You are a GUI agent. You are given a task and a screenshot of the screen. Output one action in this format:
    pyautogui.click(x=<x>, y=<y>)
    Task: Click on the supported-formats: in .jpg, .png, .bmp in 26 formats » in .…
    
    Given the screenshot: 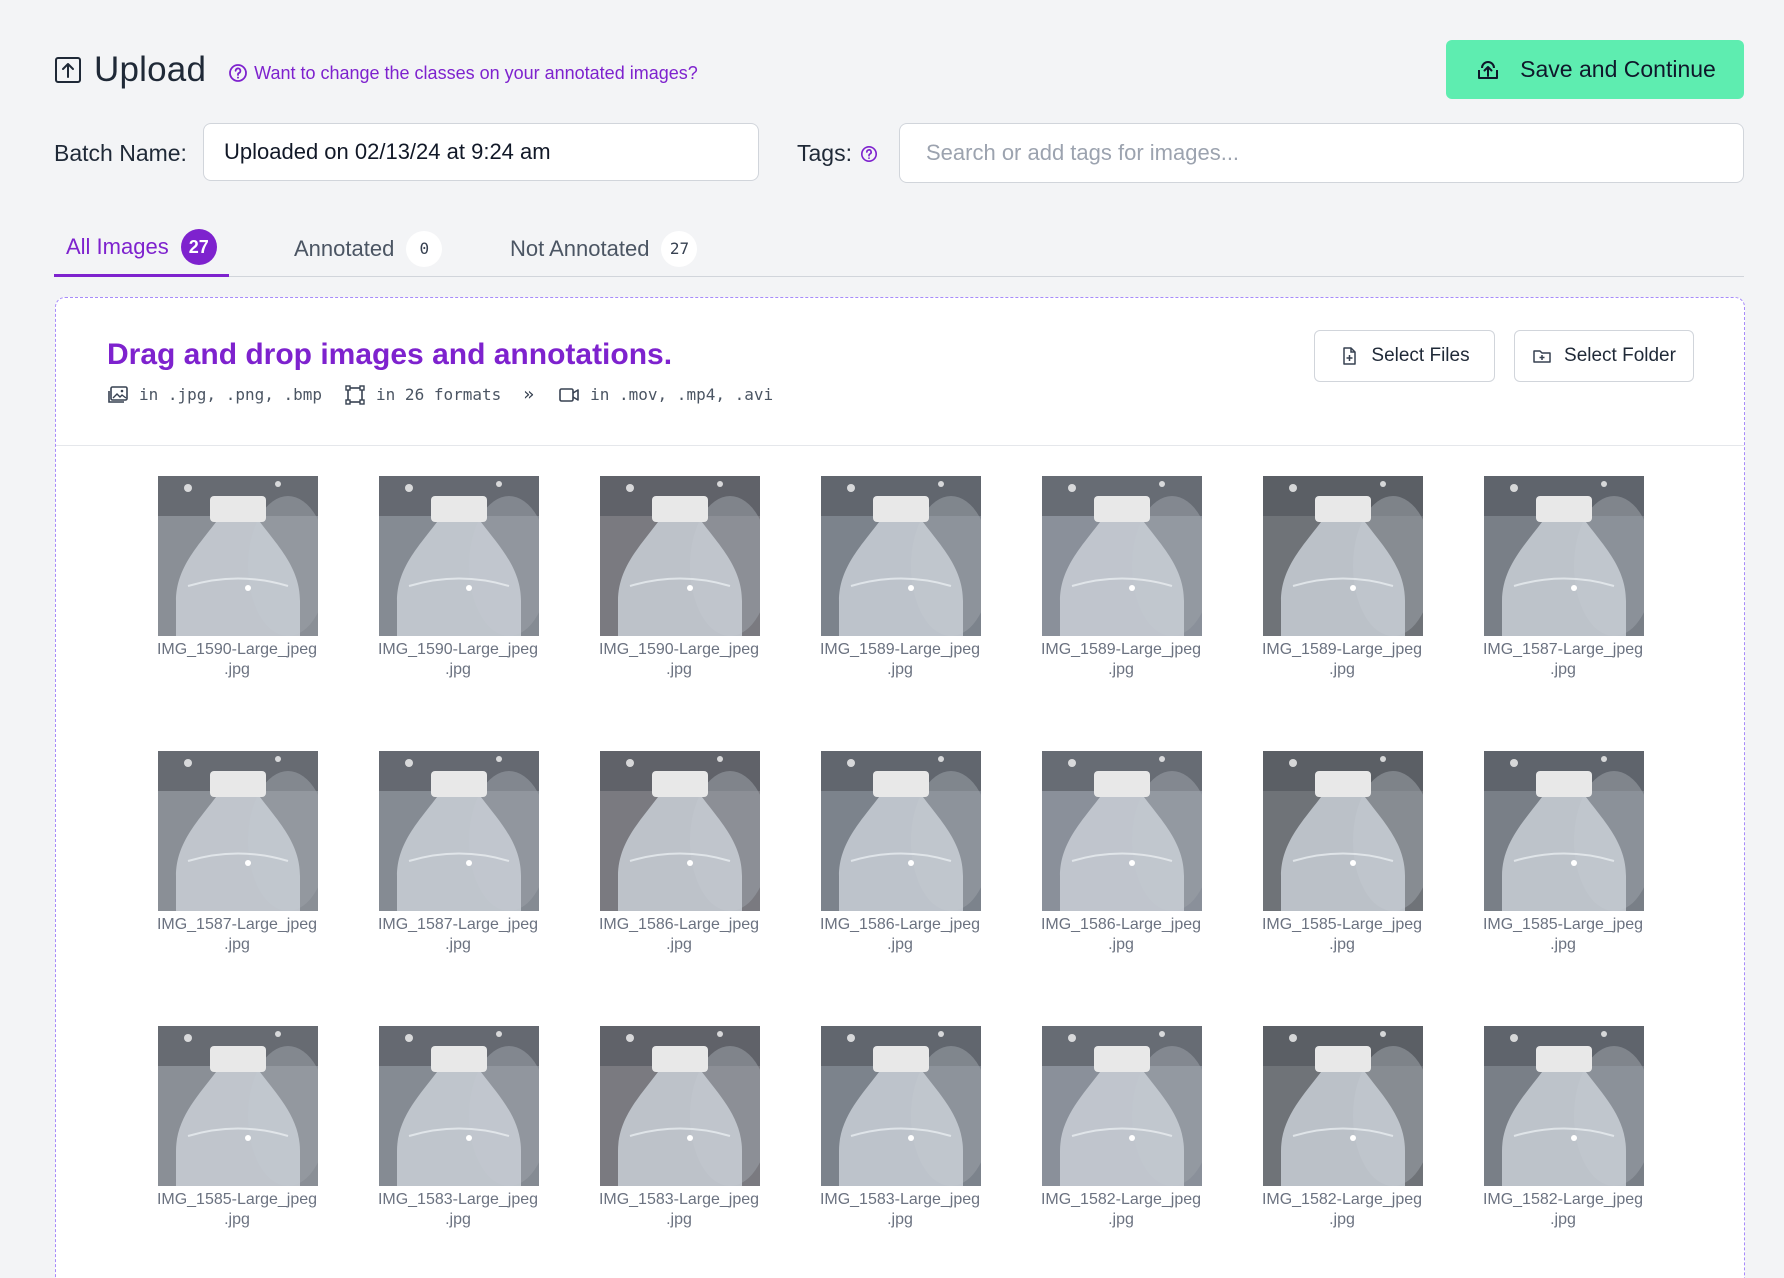 What is the action you would take?
    pyautogui.click(x=451, y=394)
    